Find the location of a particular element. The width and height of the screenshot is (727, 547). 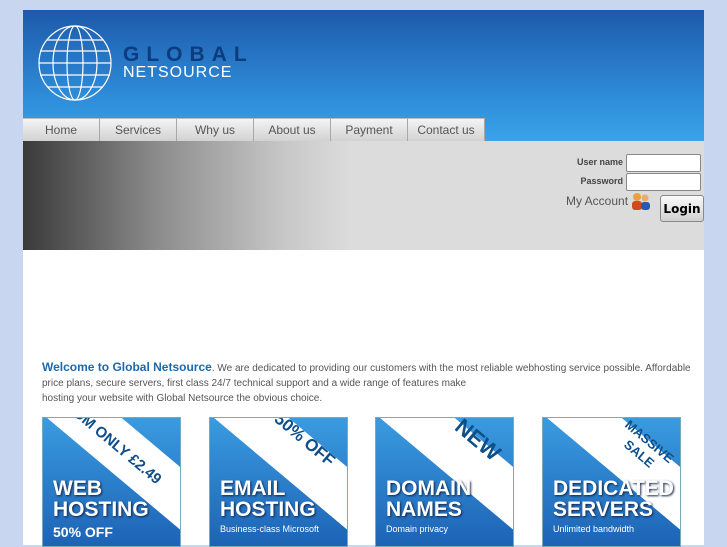

card-title: WEB is located at coordinates (77, 488).